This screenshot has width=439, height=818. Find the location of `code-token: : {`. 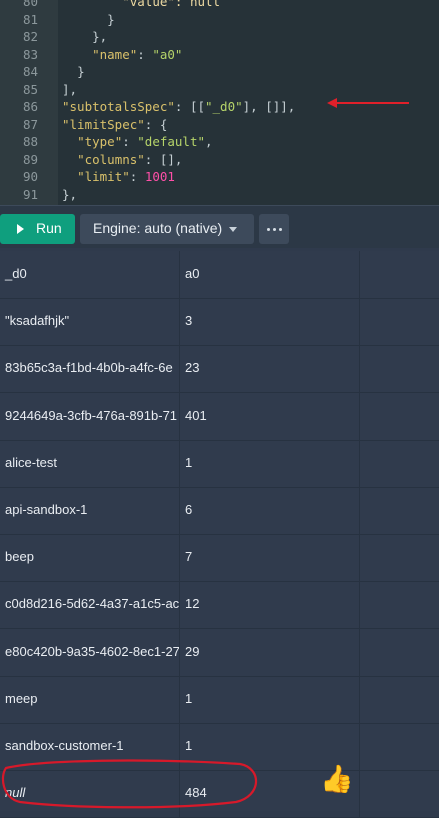

code-token: : { is located at coordinates (156, 124).